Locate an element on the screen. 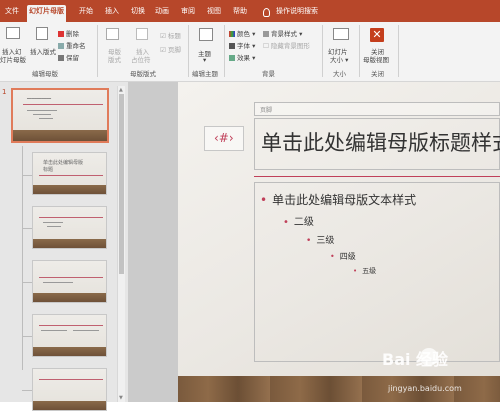 This screenshot has height=411, width=500. fonts-dropdown: 字体 ▾ is located at coordinates (242, 45).